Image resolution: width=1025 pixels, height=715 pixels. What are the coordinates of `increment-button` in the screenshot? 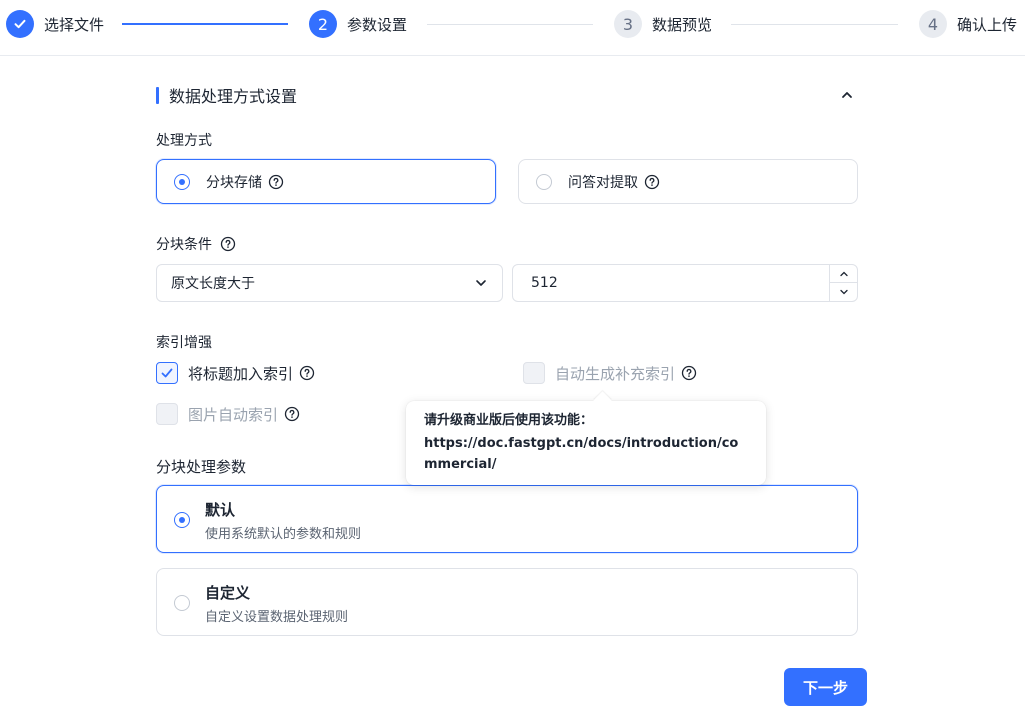 It's located at (843, 274).